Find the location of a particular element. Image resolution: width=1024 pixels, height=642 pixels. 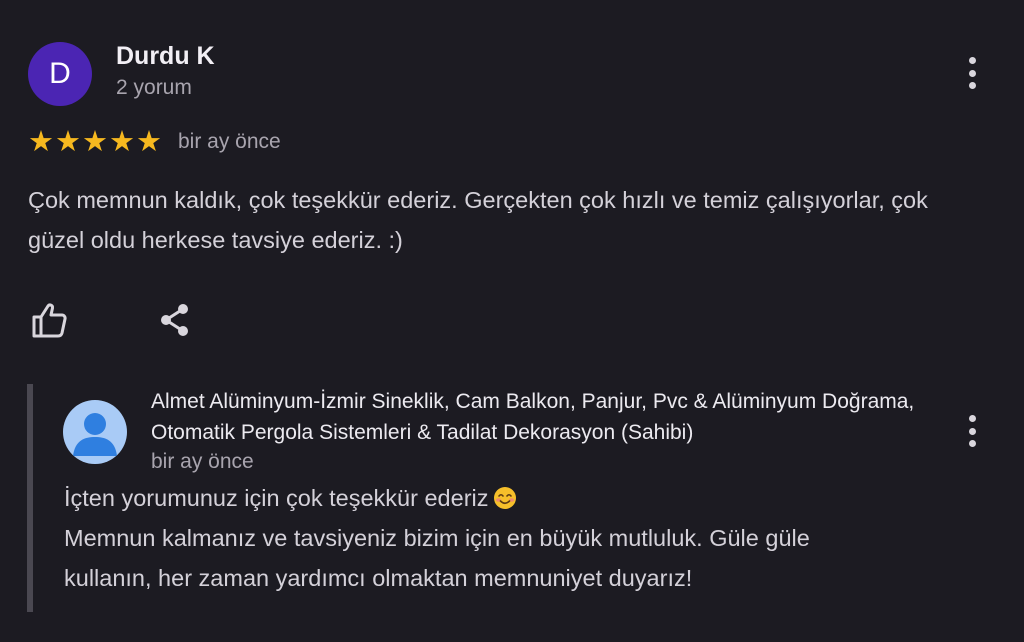

star-rating: ★ ★ ★ ★ ★ is located at coordinates (95, 142).